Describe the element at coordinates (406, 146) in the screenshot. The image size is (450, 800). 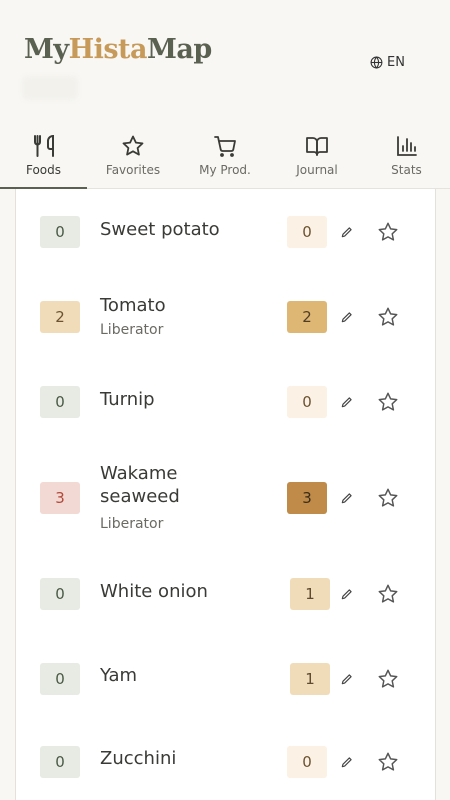
I see `bar-chart-icon` at that location.